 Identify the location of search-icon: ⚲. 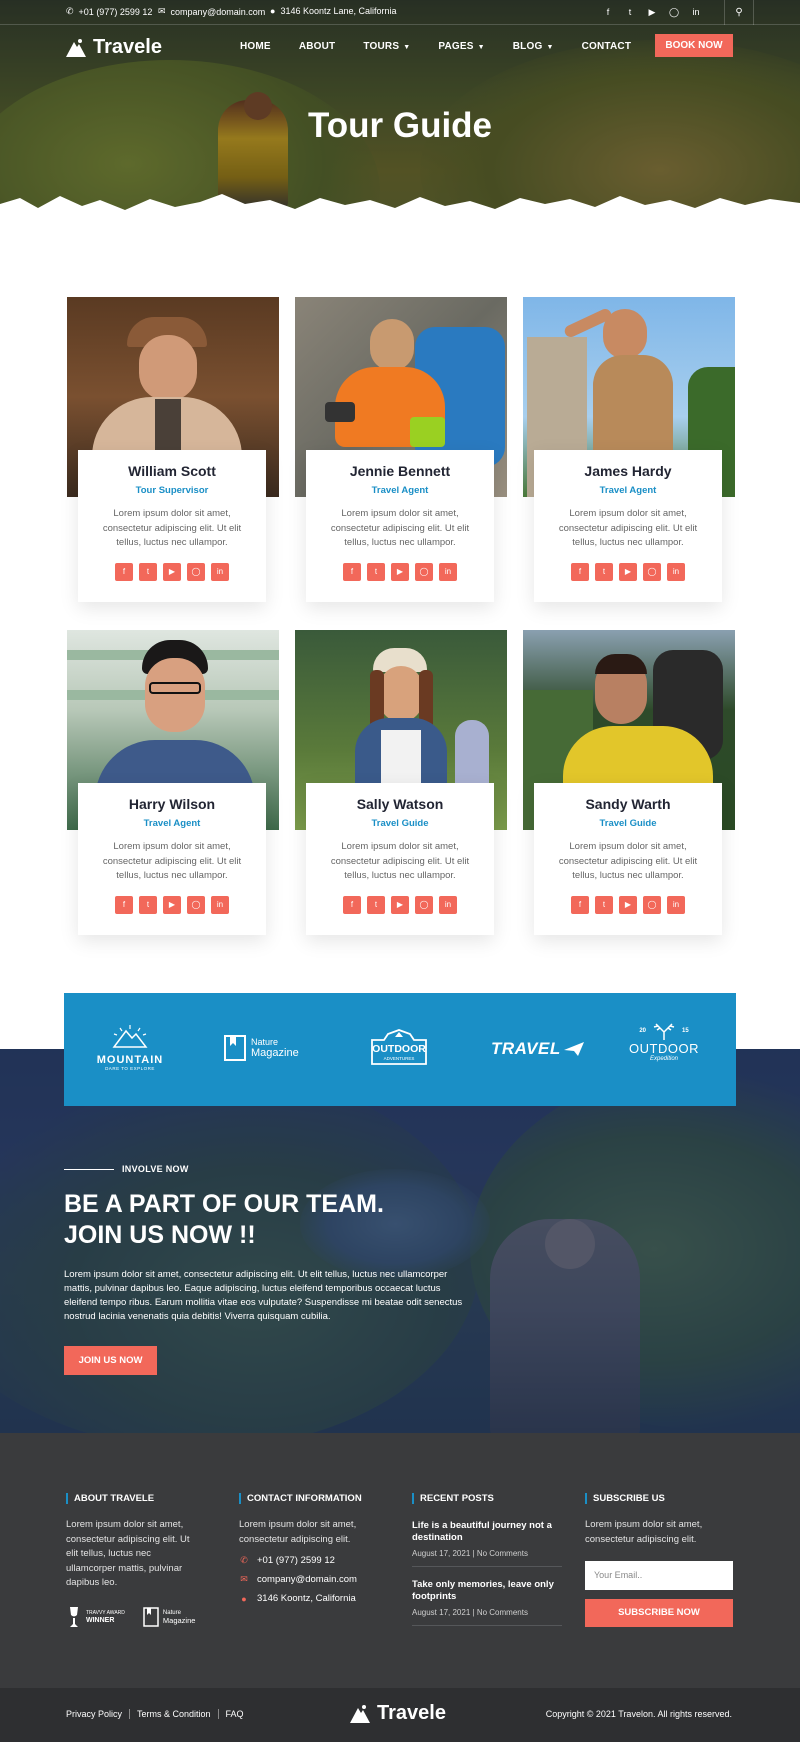
(739, 12).